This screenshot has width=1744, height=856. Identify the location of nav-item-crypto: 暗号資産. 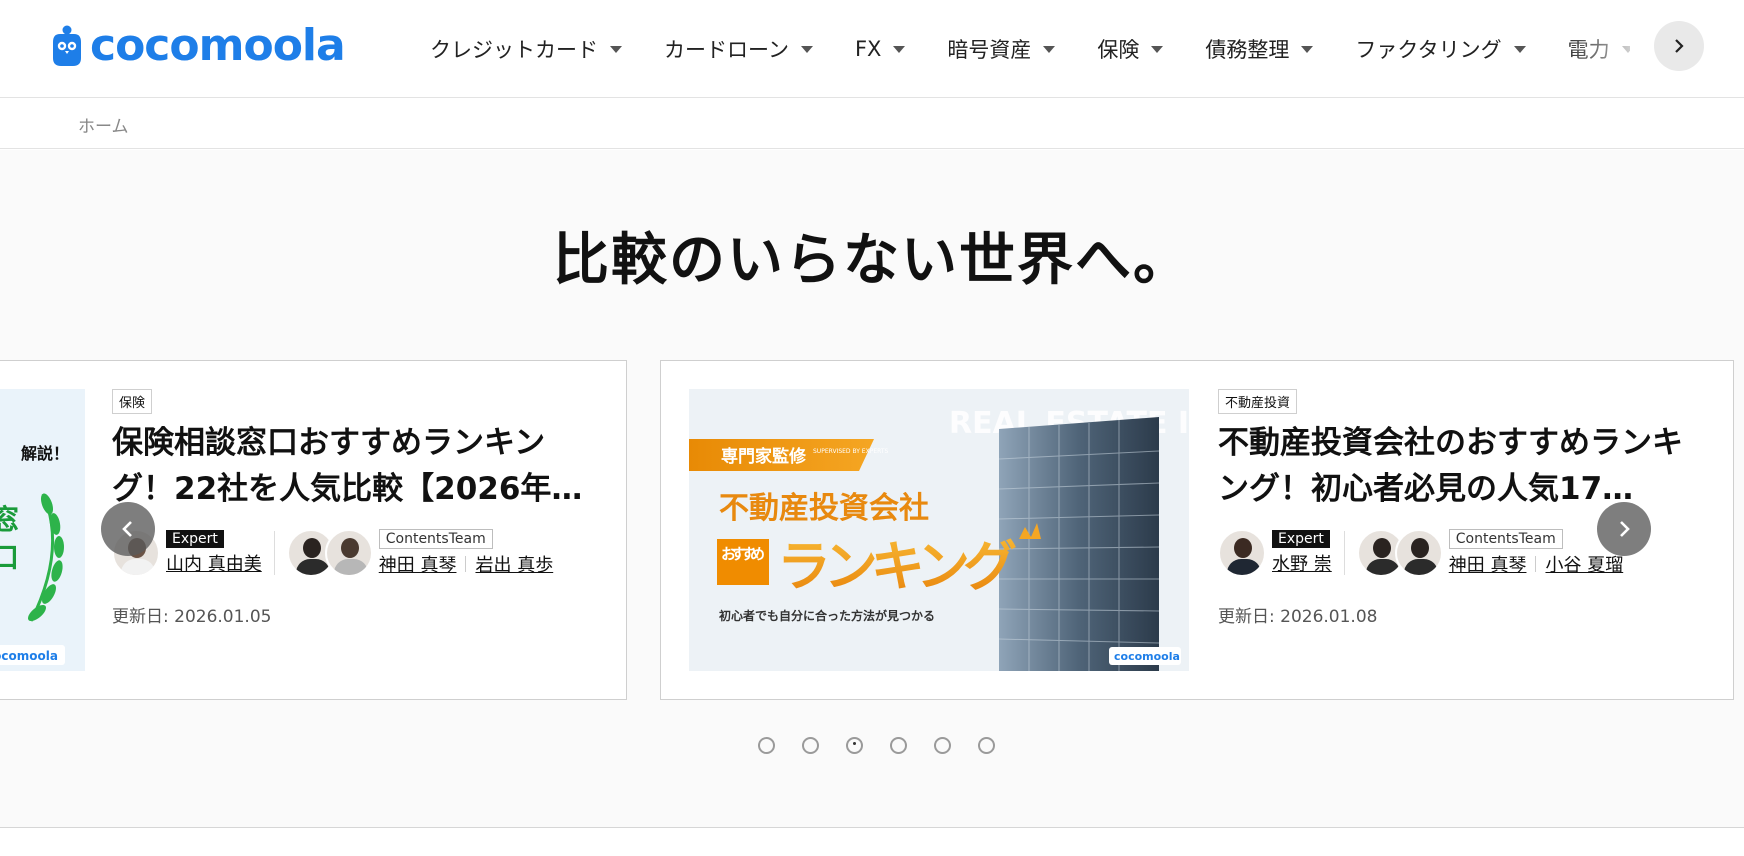
(1001, 49).